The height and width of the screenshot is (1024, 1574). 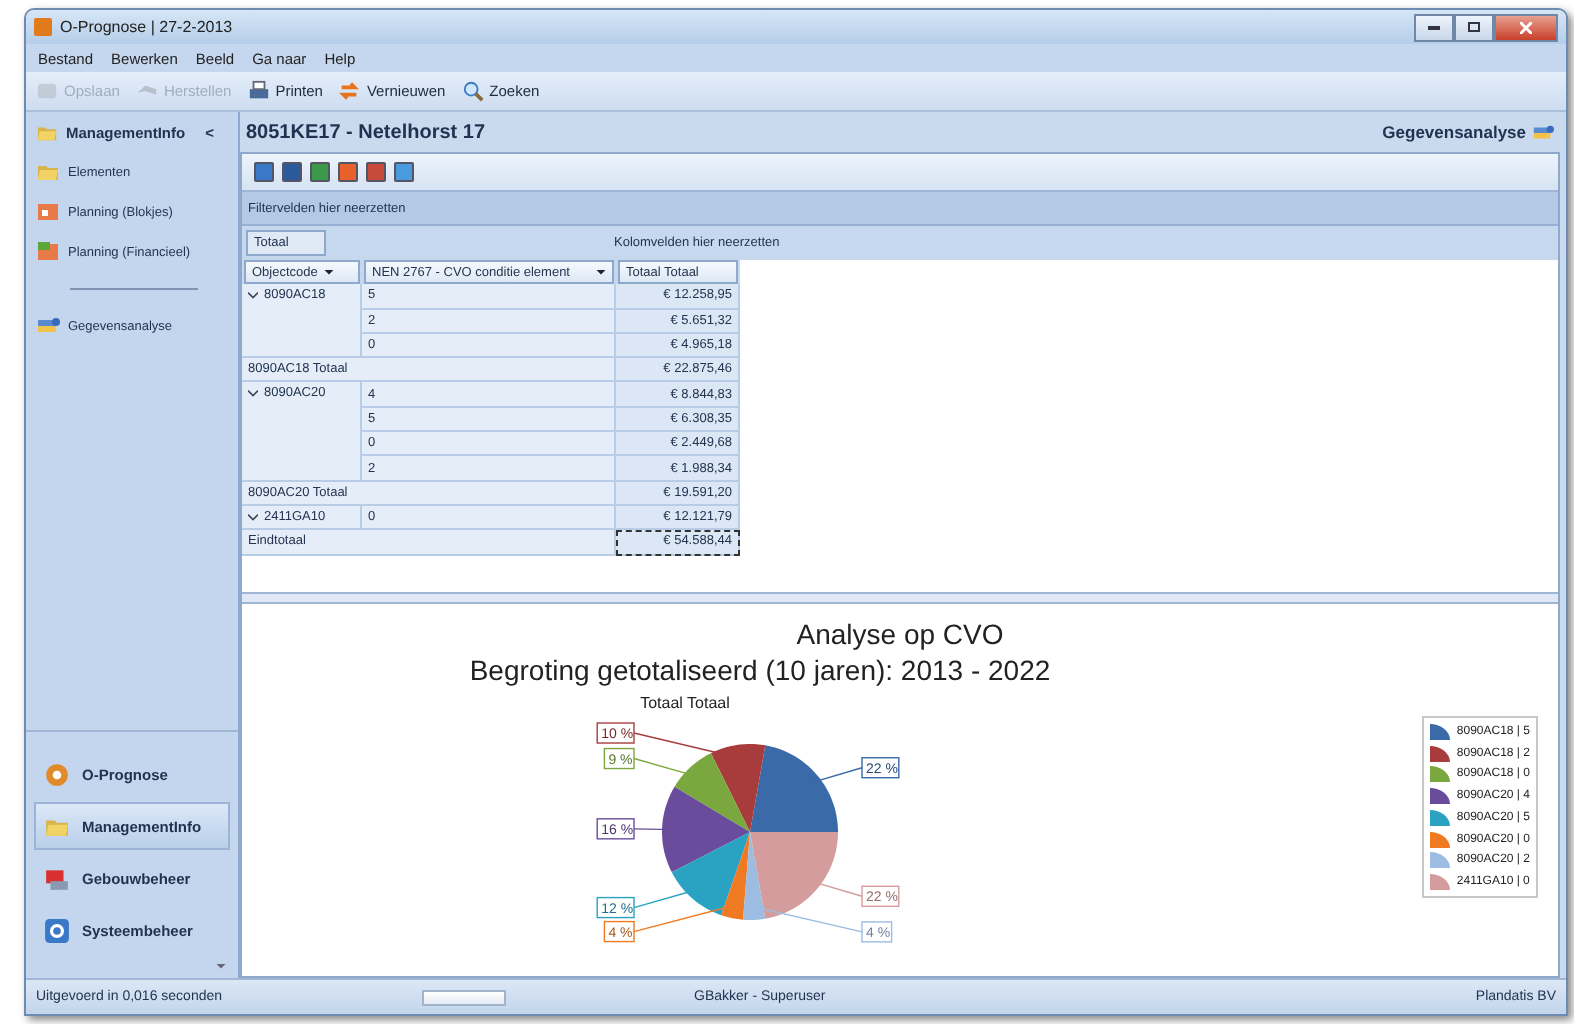 I want to click on refresh-icon, so click(x=349, y=91).